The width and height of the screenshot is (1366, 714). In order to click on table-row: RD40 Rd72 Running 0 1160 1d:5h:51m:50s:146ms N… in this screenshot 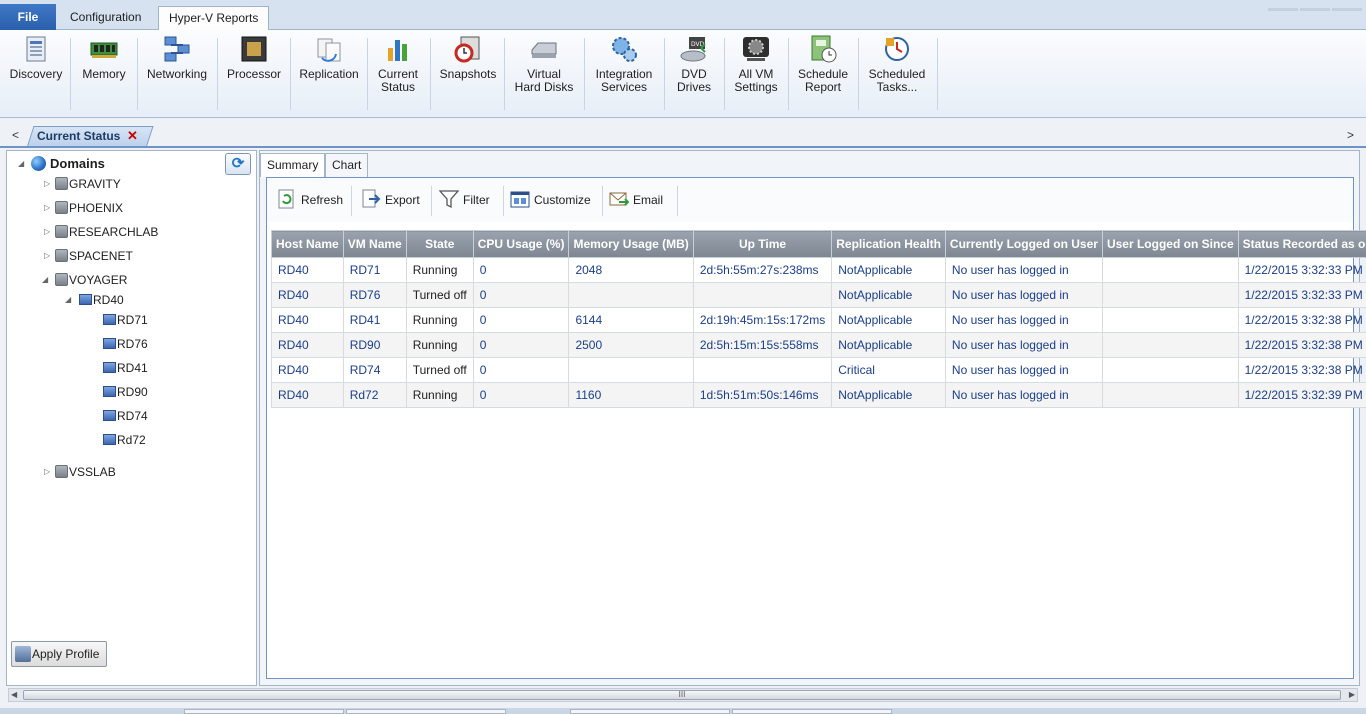, I will do `click(818, 395)`.